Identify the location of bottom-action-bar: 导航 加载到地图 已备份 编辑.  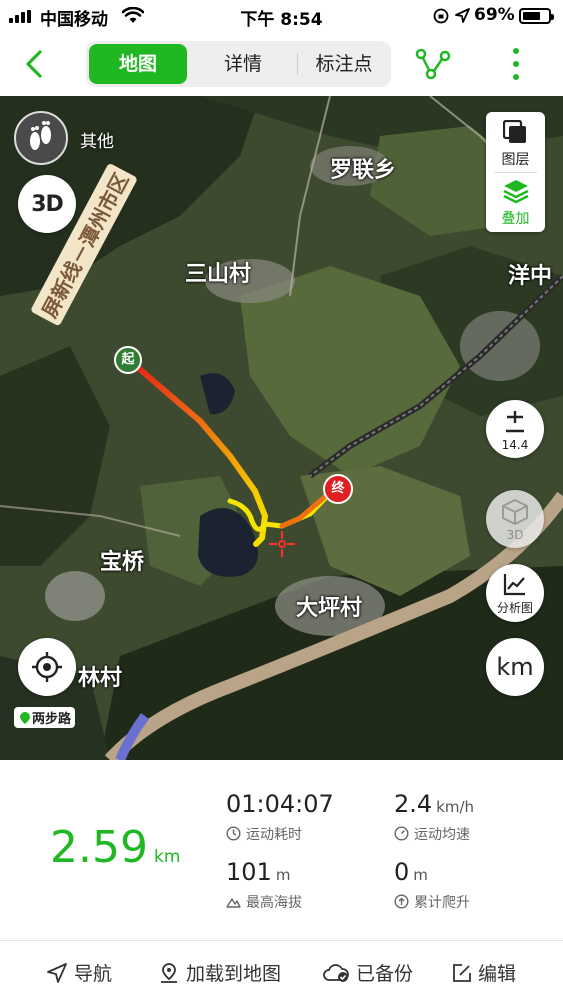
(281, 970).